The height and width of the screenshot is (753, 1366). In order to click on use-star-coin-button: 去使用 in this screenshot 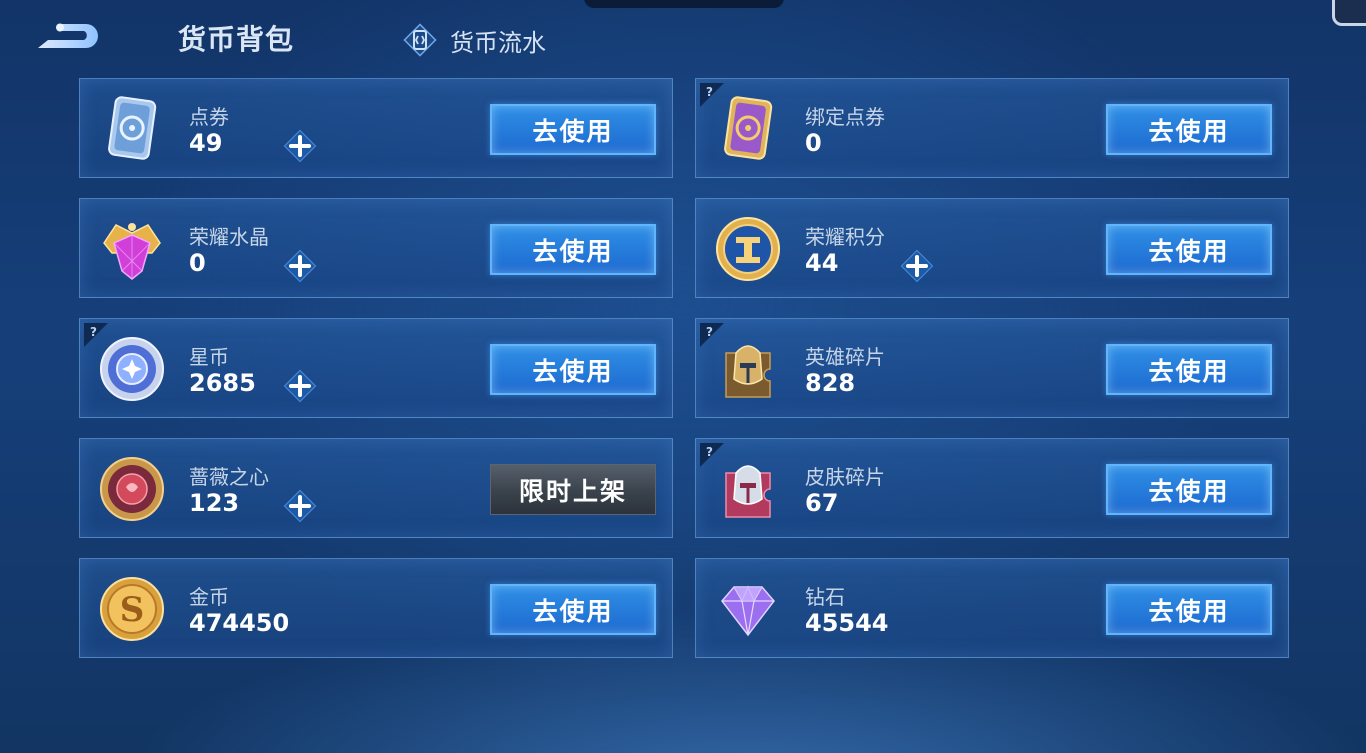, I will do `click(573, 369)`.